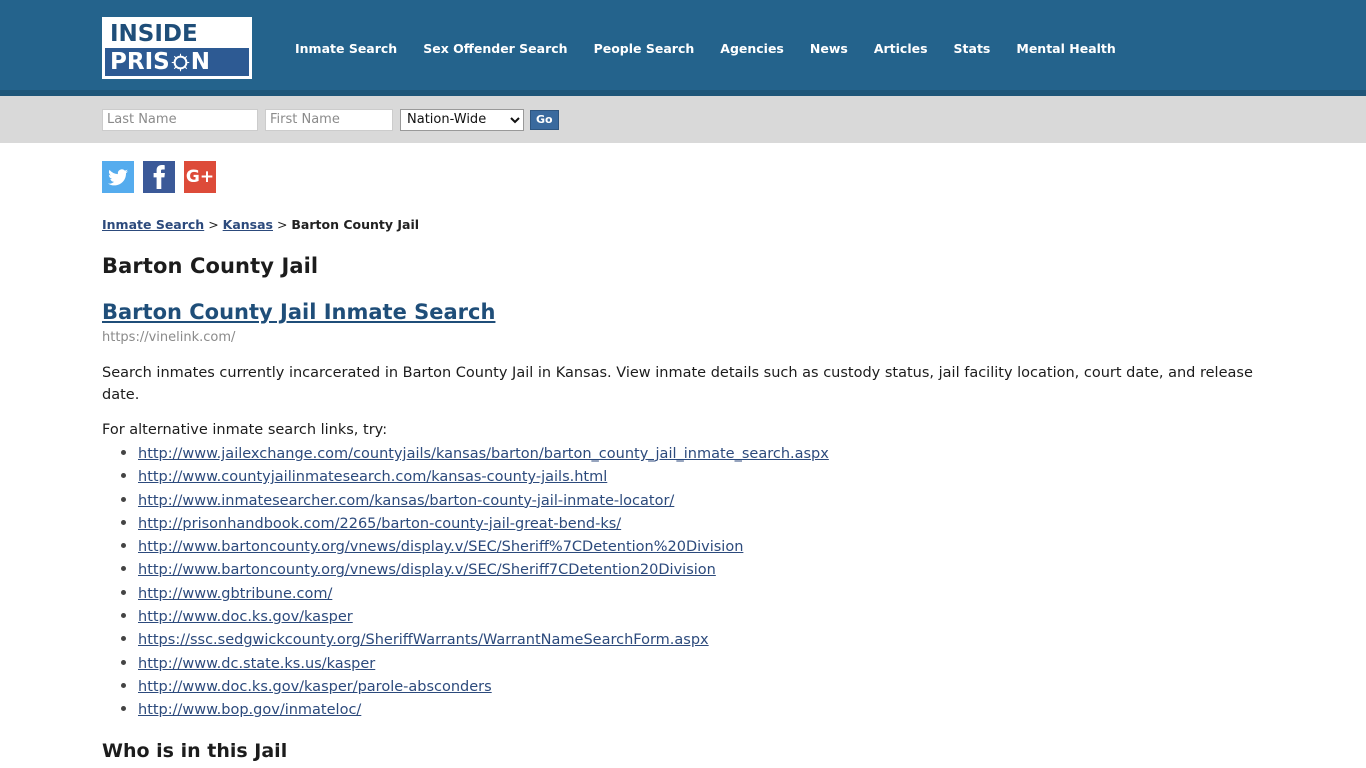  I want to click on globe-emblem-icon, so click(180, 62).